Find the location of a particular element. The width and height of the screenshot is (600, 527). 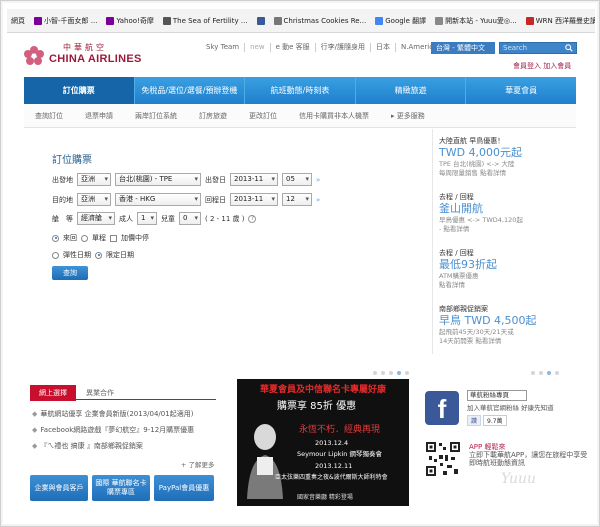

nav-dynasty-member: 華夏會員 is located at coordinates (521, 90).